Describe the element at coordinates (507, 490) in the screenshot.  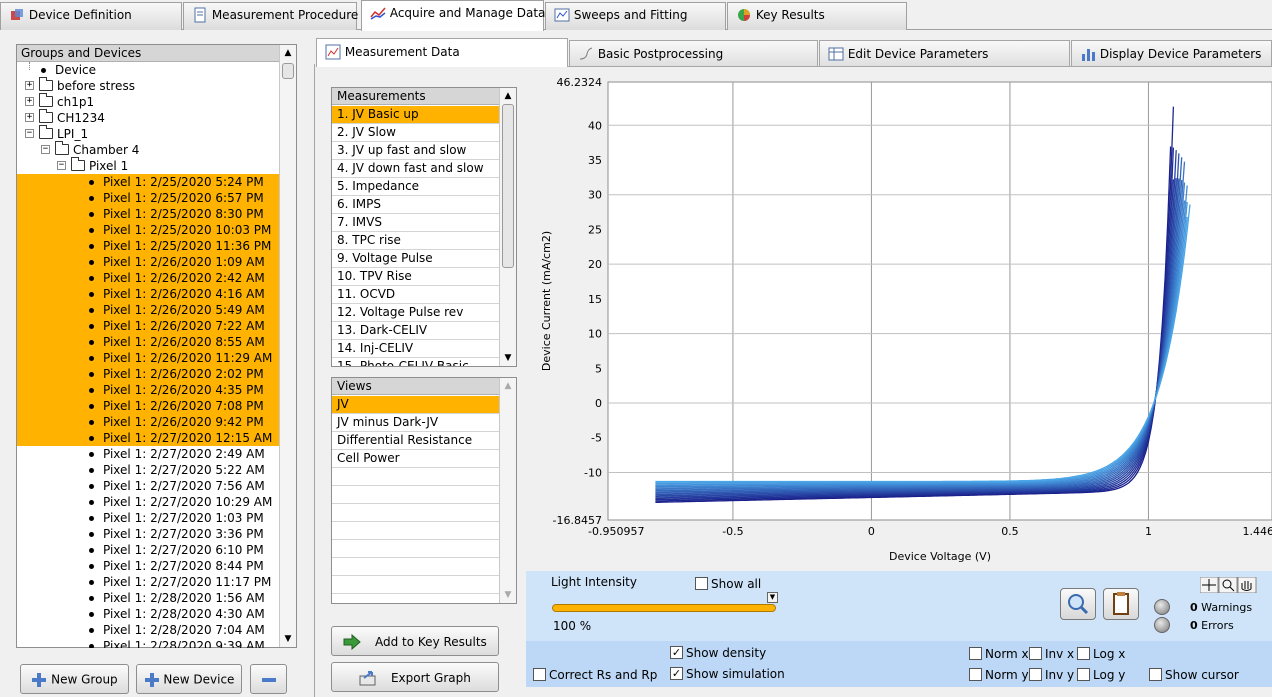
I see `views-scrollbar: ▲ ▼` at that location.